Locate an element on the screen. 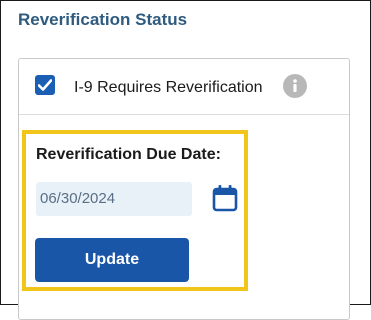 Image resolution: width=371 pixels, height=320 pixels. due-date-input: 06/30/2024 is located at coordinates (114, 199).